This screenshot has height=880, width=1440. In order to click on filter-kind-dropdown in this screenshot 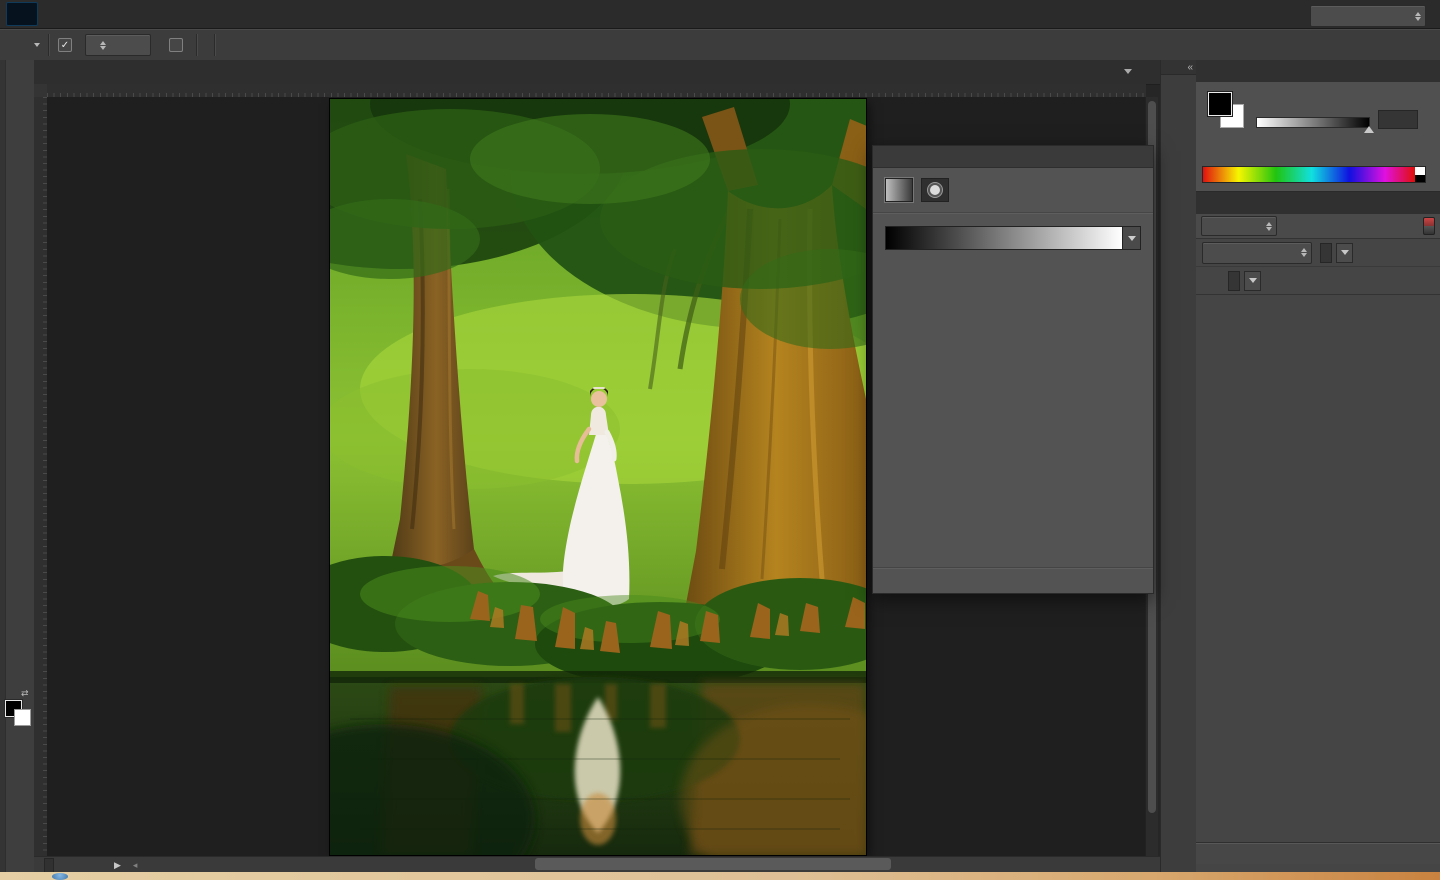, I will do `click(1239, 226)`.